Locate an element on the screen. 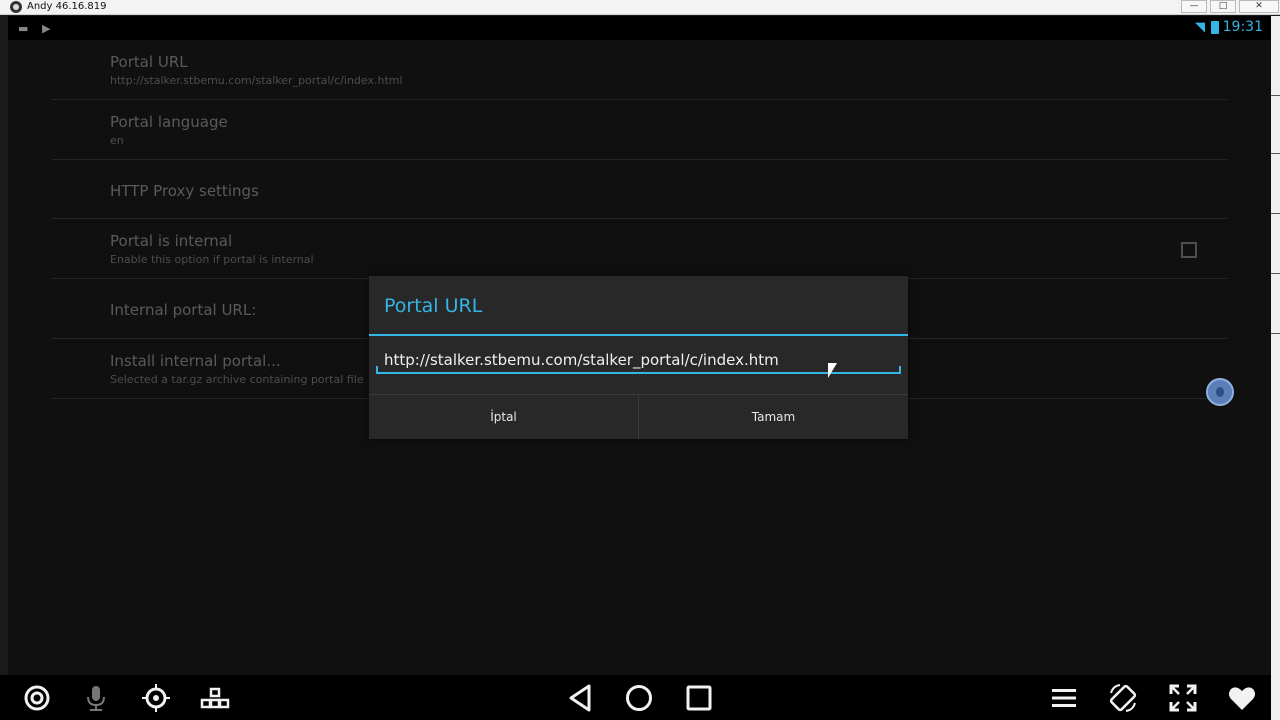  portal-url-input is located at coordinates (638, 361).